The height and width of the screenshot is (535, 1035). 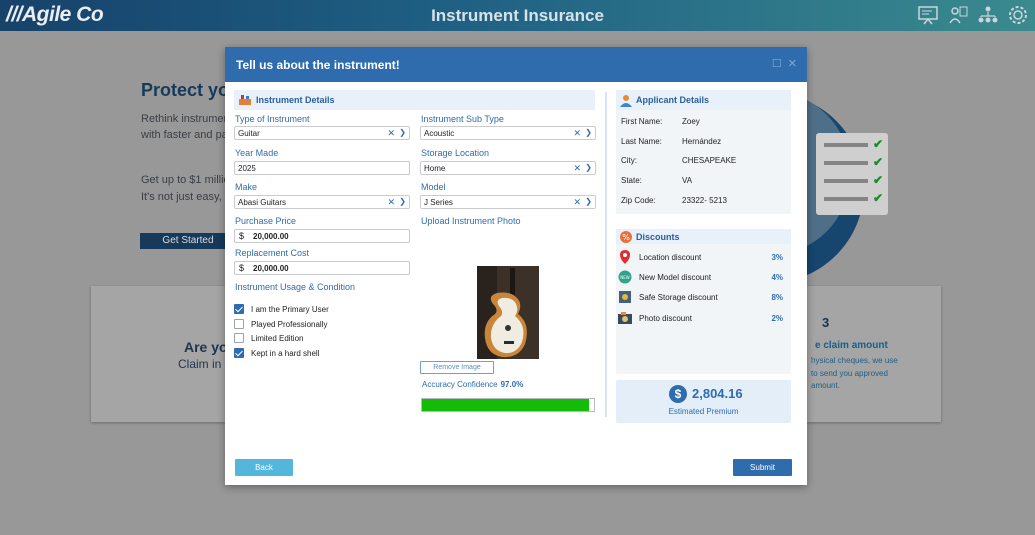 What do you see at coordinates (958, 15) in the screenshot?
I see `user-checklist-icon` at bounding box center [958, 15].